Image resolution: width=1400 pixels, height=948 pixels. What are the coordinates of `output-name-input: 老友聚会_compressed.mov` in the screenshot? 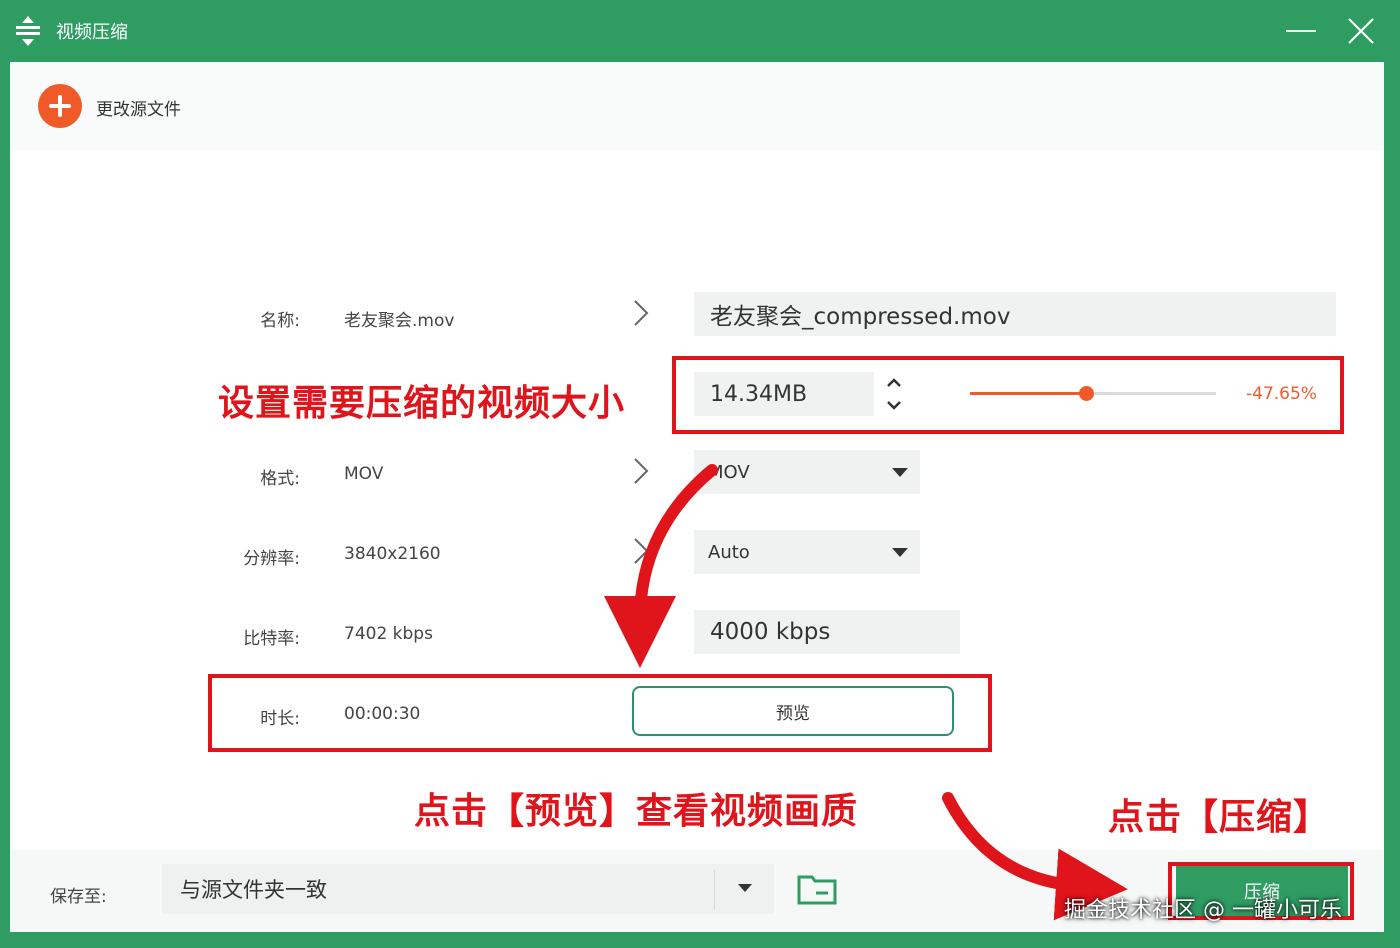 It's located at (1015, 314).